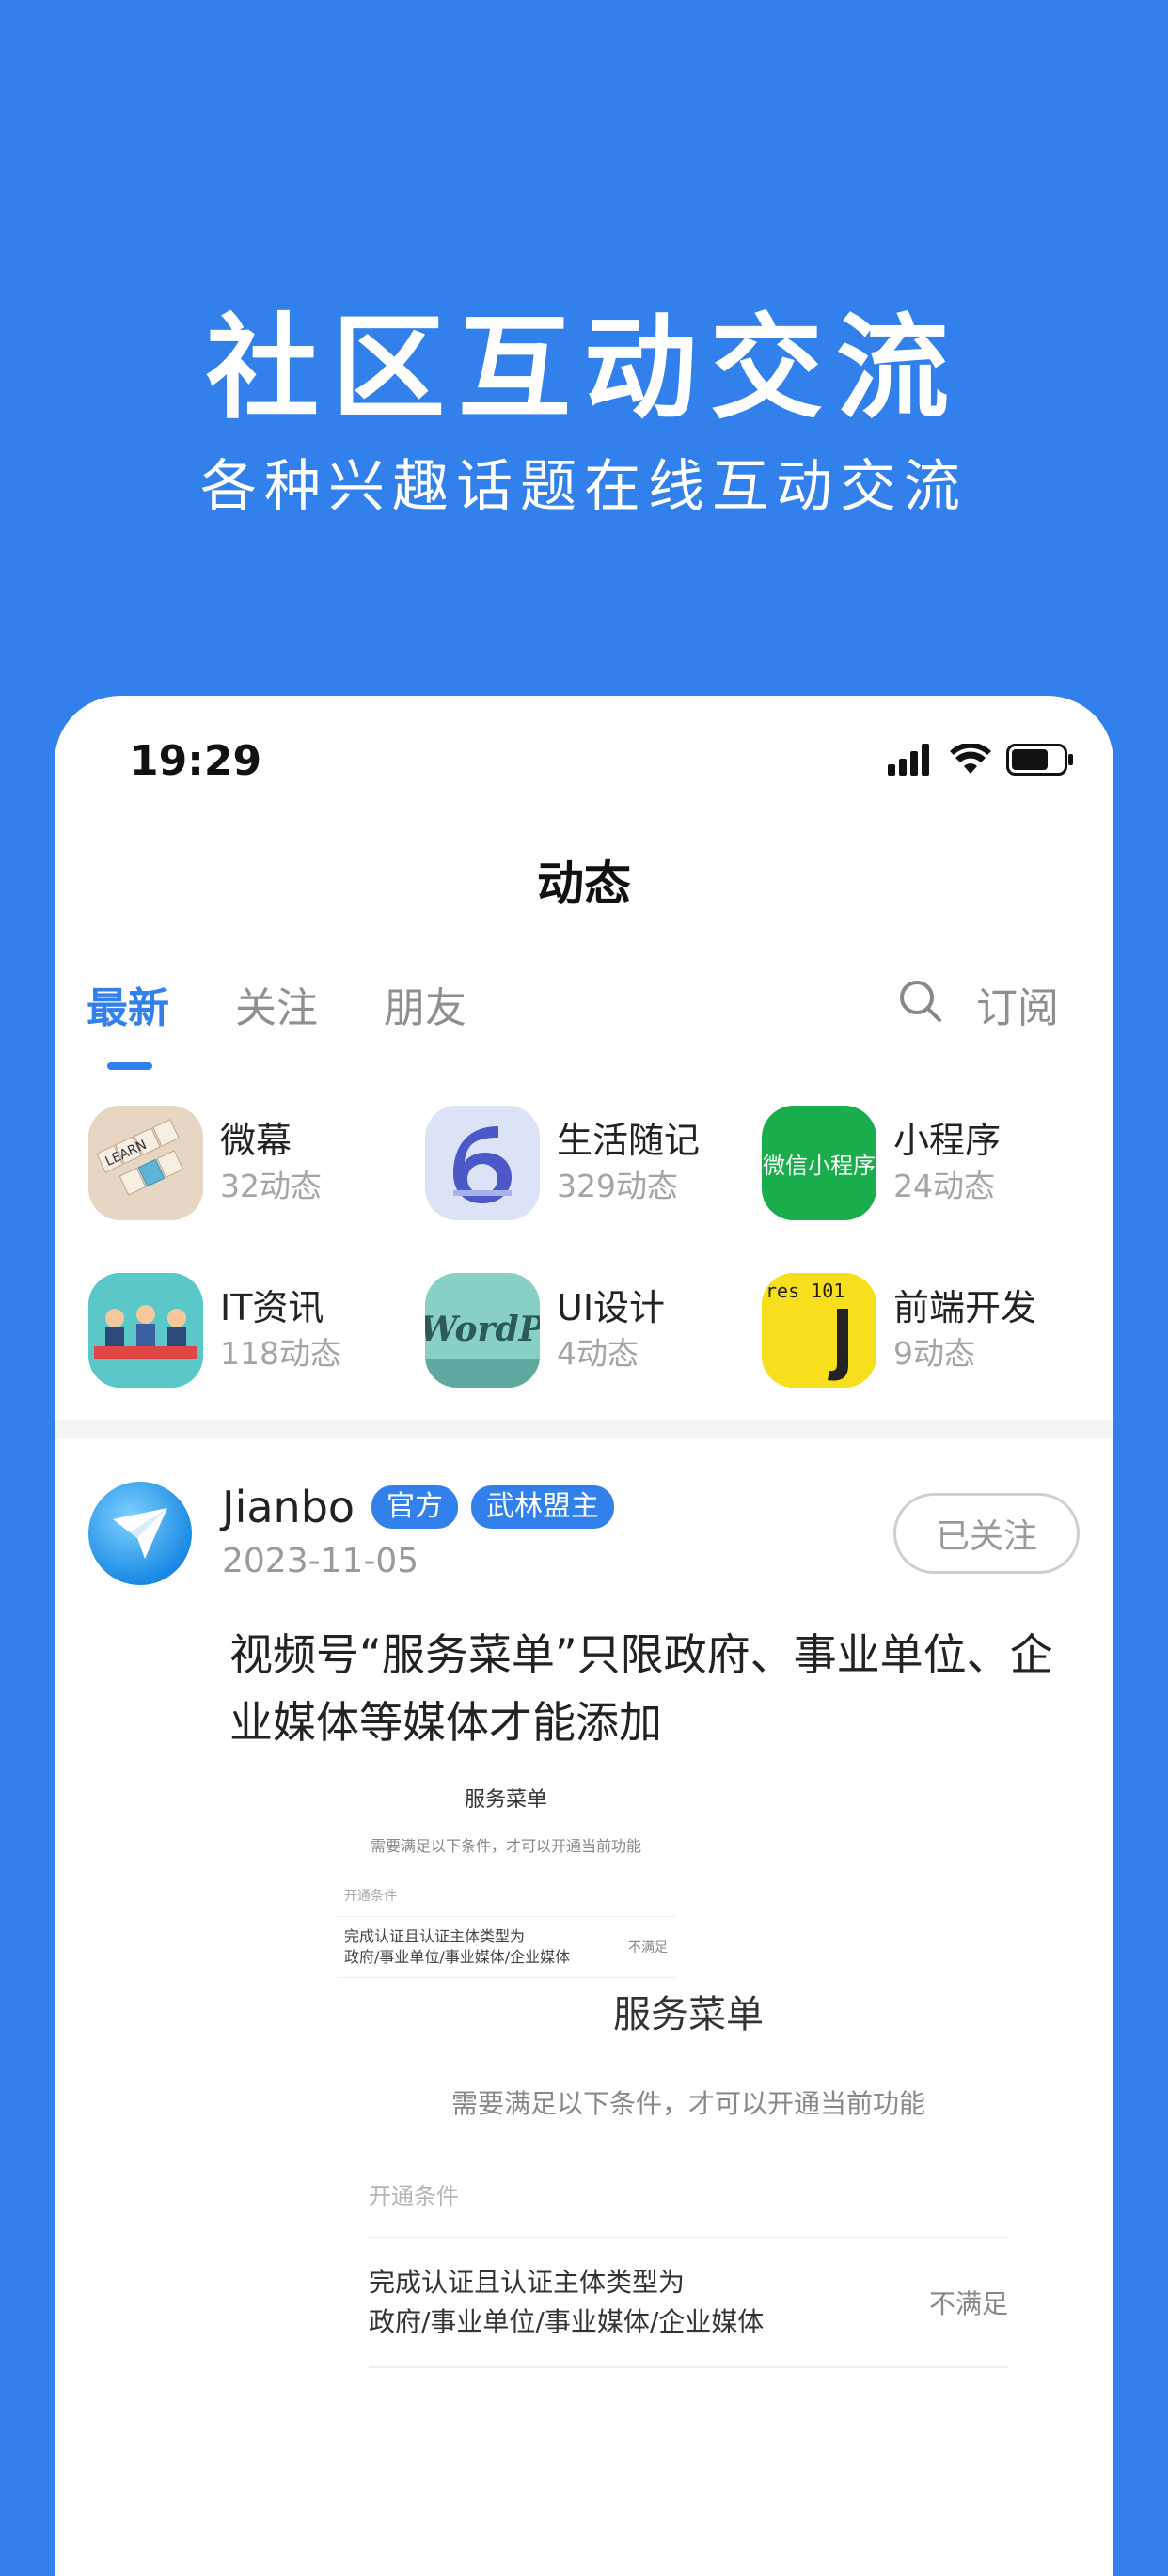  Describe the element at coordinates (584, 487) in the screenshot. I see `hero-subtitle: 各种兴趣话题在线互动交流` at that location.